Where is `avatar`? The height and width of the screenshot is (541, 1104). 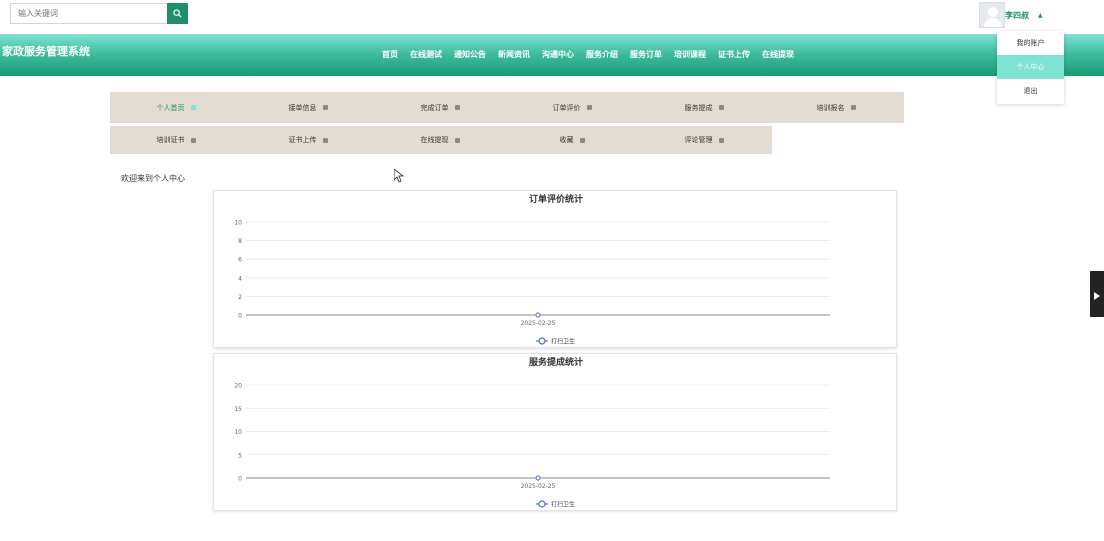 avatar is located at coordinates (992, 15).